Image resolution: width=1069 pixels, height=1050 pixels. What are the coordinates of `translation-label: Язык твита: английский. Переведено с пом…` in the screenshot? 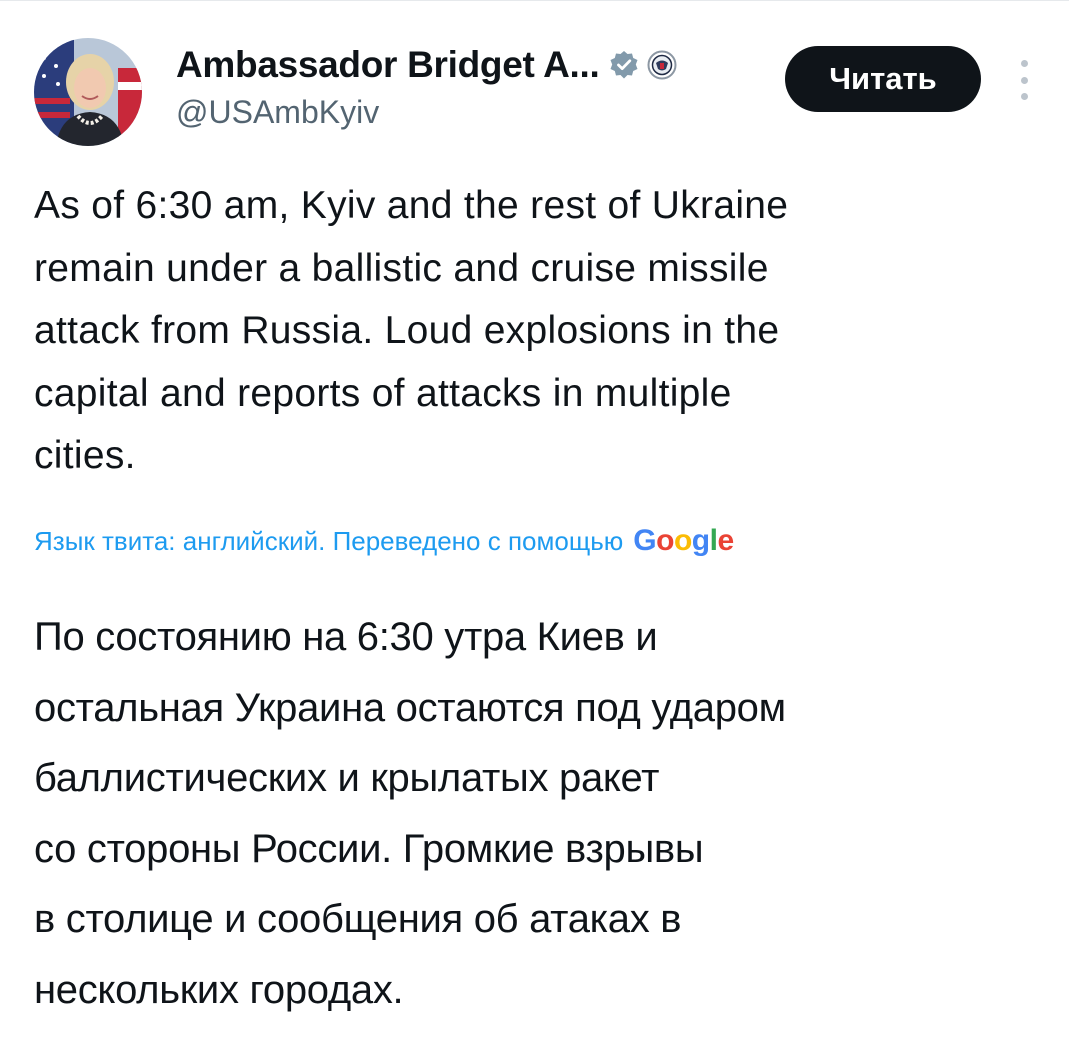 It's located at (328, 541).